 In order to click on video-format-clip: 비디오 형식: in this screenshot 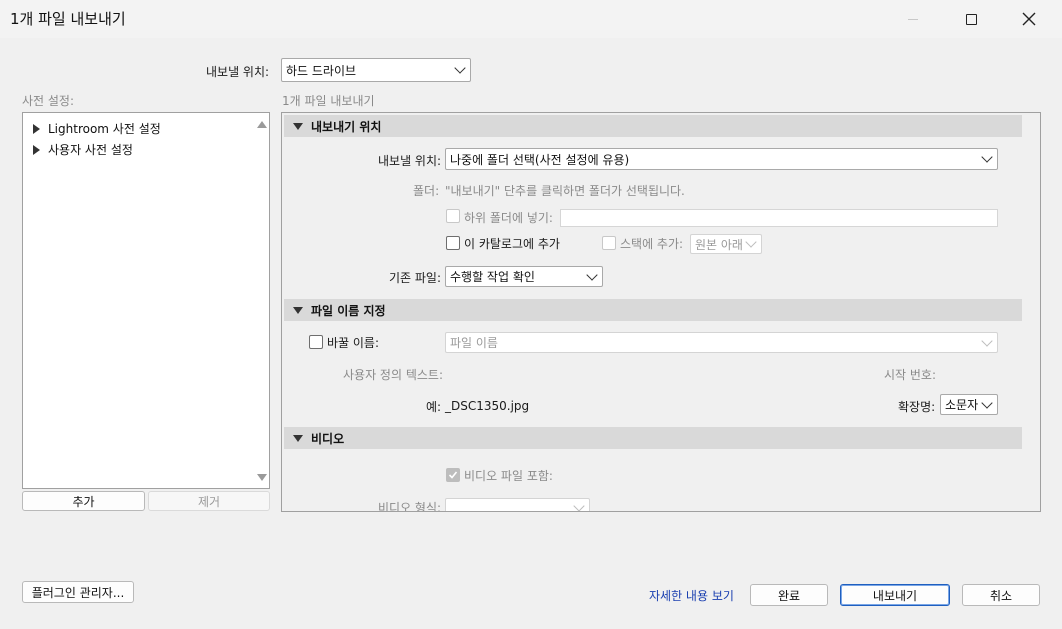, I will do `click(661, 503)`.